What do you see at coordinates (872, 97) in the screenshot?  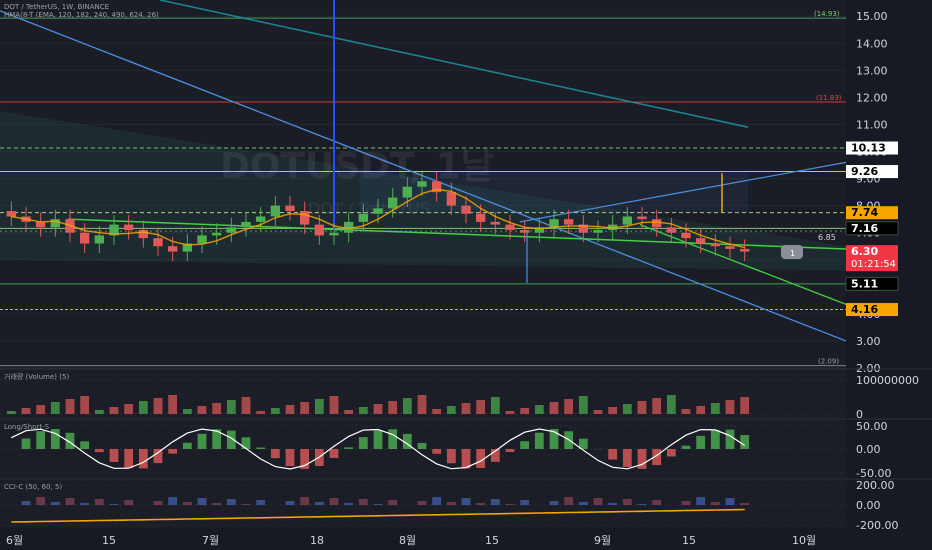 I see `price-tick-label: 12.00` at bounding box center [872, 97].